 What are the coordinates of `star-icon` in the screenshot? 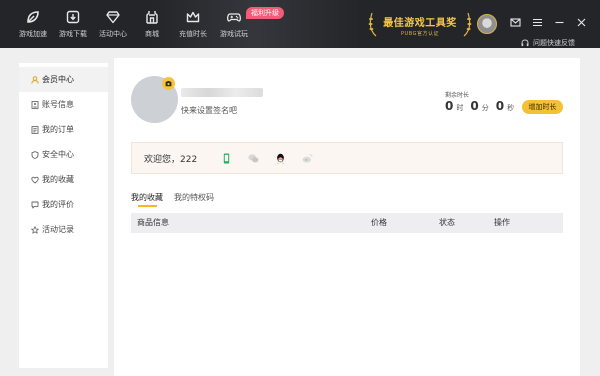 It's located at (35, 229).